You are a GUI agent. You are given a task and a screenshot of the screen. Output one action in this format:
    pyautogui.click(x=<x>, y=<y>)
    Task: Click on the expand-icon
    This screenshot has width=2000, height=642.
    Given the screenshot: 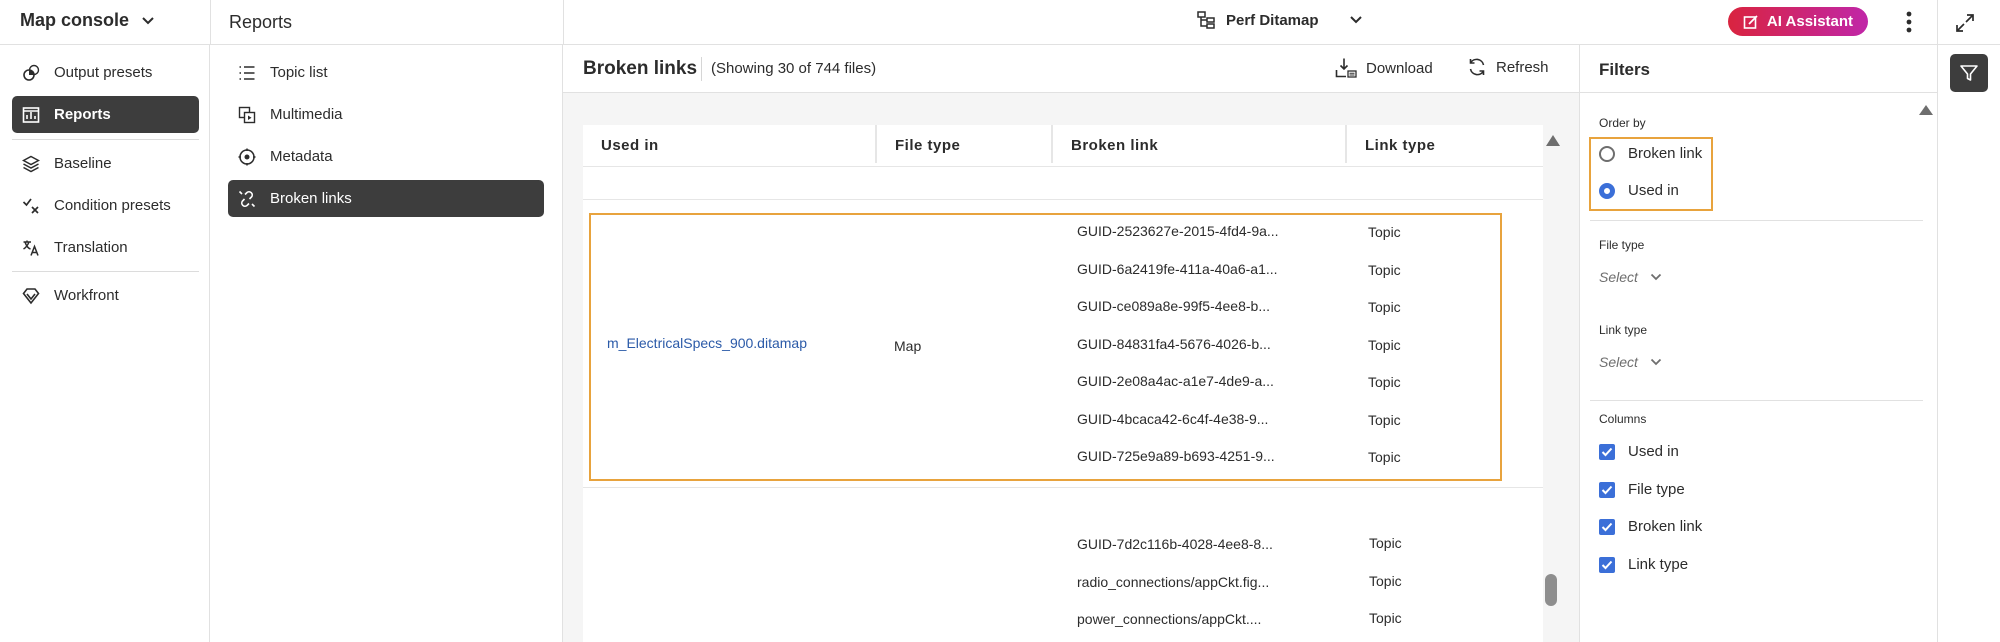 What is the action you would take?
    pyautogui.click(x=1965, y=23)
    